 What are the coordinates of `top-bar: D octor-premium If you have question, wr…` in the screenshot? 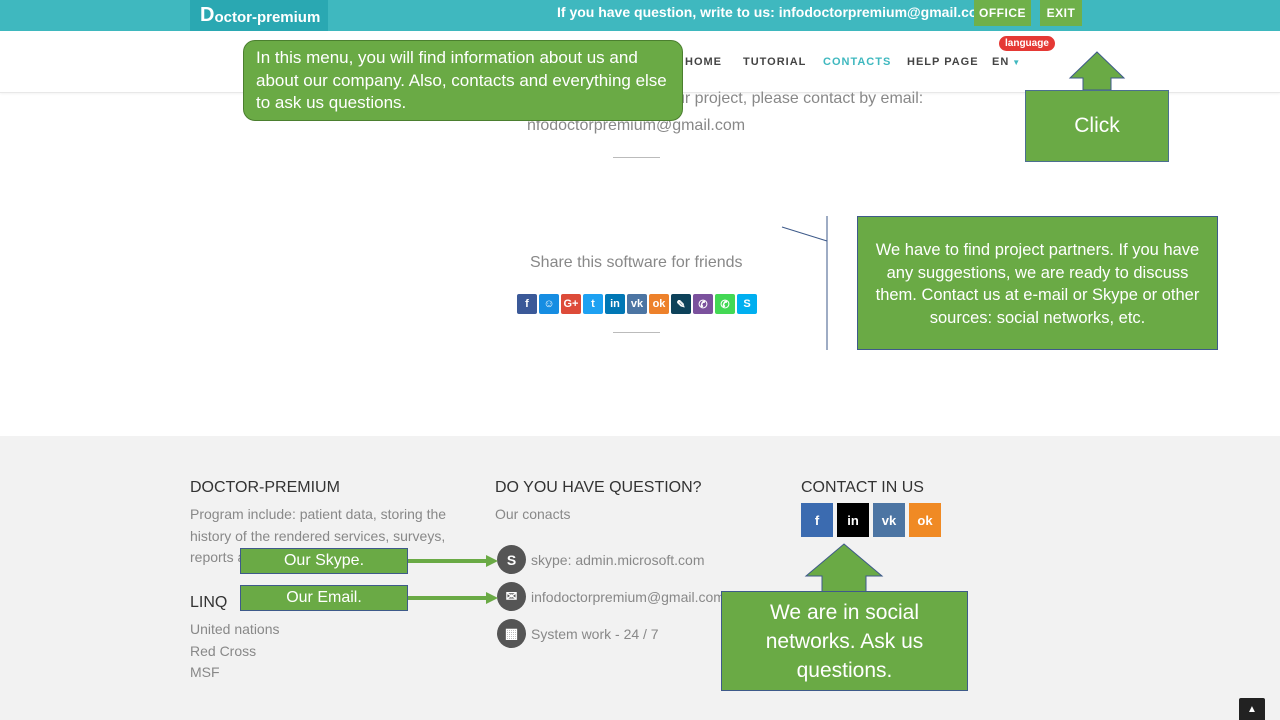 It's located at (640, 15).